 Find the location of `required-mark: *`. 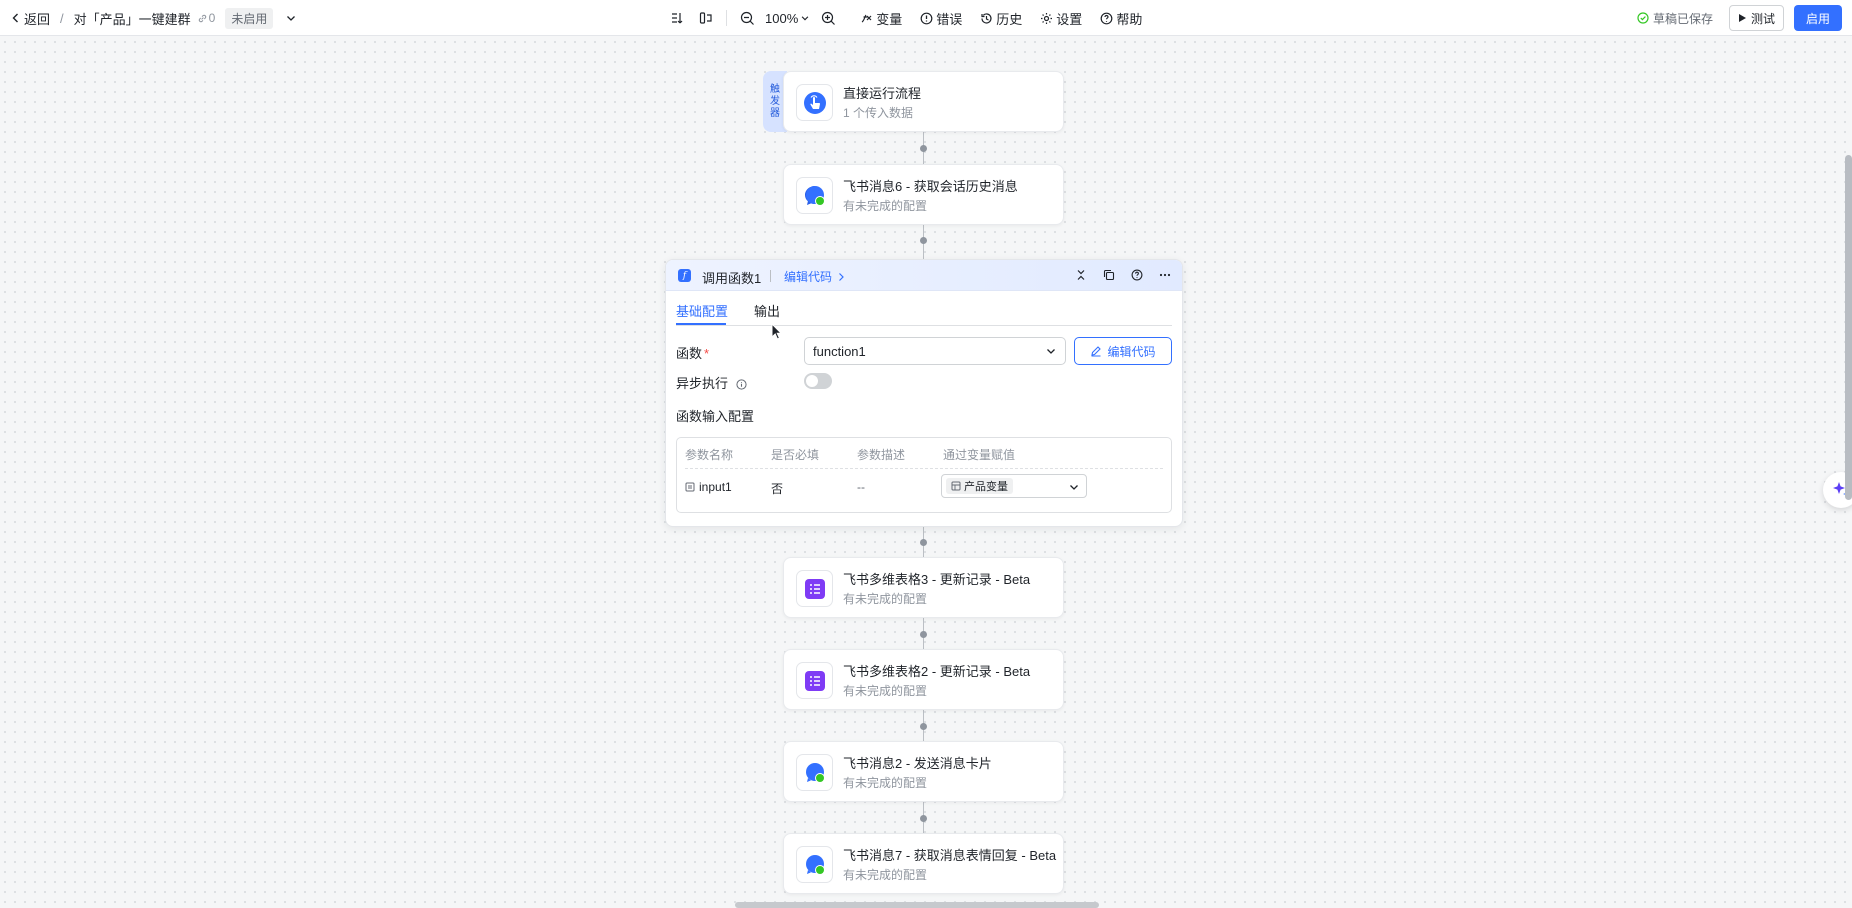

required-mark: * is located at coordinates (707, 353).